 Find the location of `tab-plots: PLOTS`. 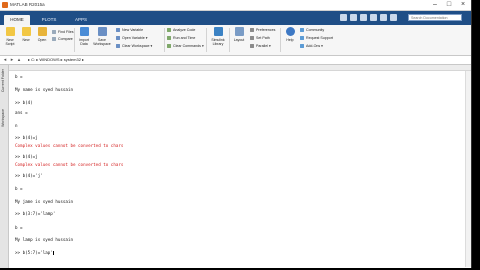

tab-plots: PLOTS is located at coordinates (49, 20).